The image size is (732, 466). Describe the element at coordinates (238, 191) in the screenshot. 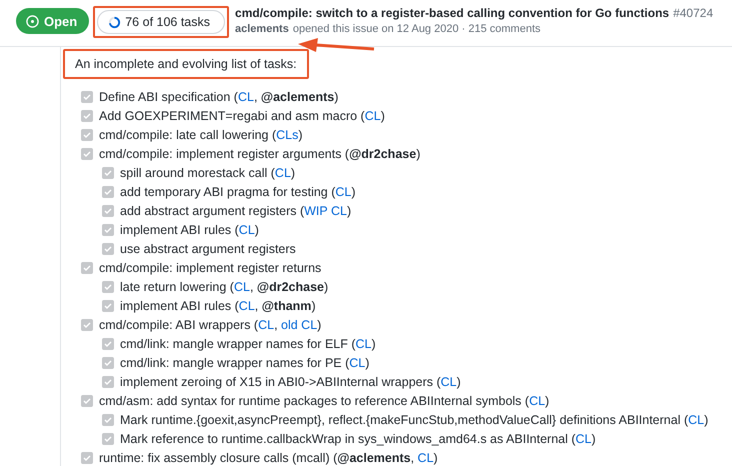

I see `task-text: add temporary ABI pragma for testing (CL)` at that location.